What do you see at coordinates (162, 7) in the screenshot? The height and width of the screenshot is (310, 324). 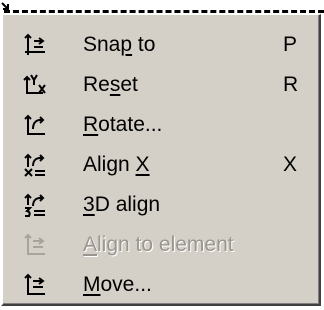 I see `tear-off-bar` at bounding box center [162, 7].